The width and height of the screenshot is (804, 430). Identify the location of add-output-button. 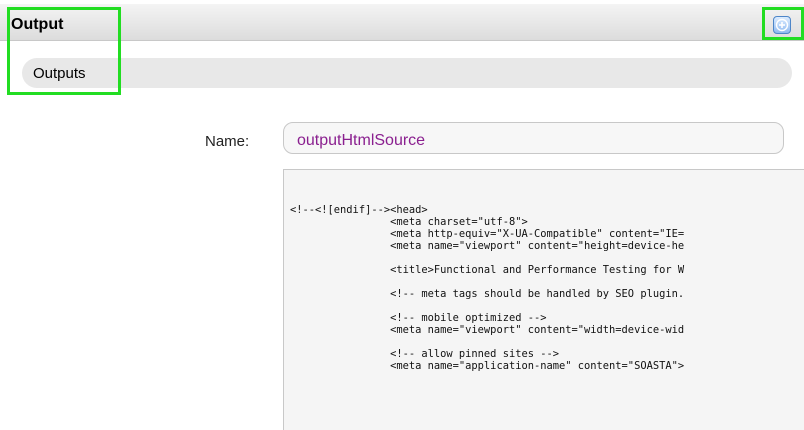
(782, 25).